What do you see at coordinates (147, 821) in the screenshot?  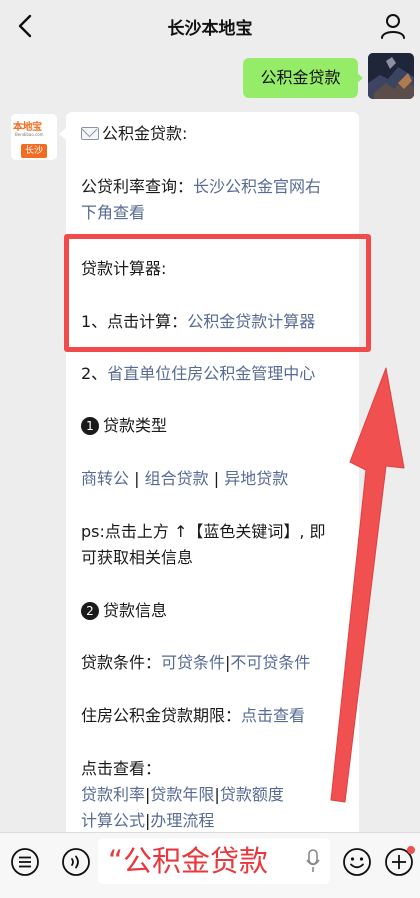 I see `info-links-row-2: 计算公式|办理流程` at bounding box center [147, 821].